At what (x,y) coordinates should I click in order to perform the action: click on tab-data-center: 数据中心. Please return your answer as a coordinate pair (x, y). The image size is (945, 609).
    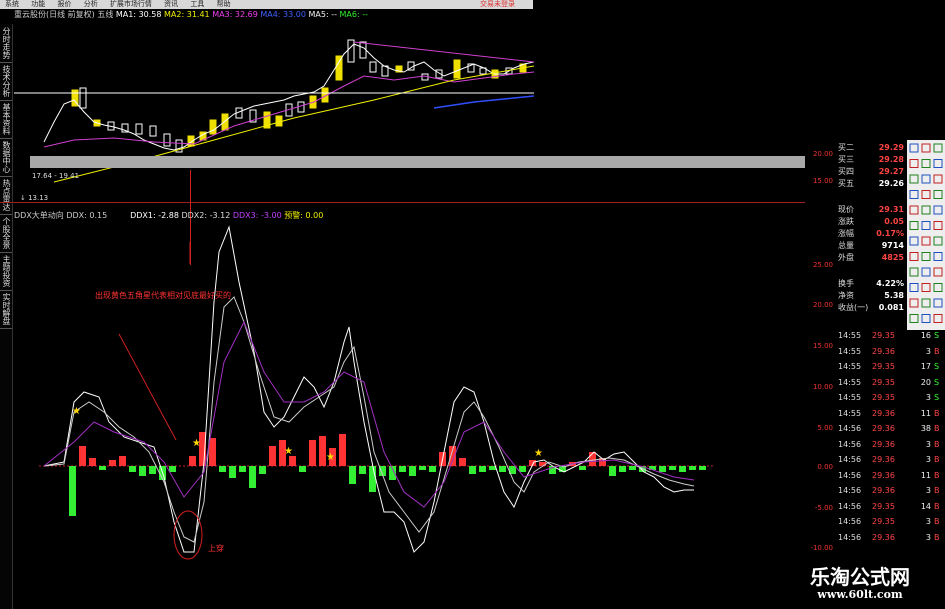
    Looking at the image, I should click on (6, 157).